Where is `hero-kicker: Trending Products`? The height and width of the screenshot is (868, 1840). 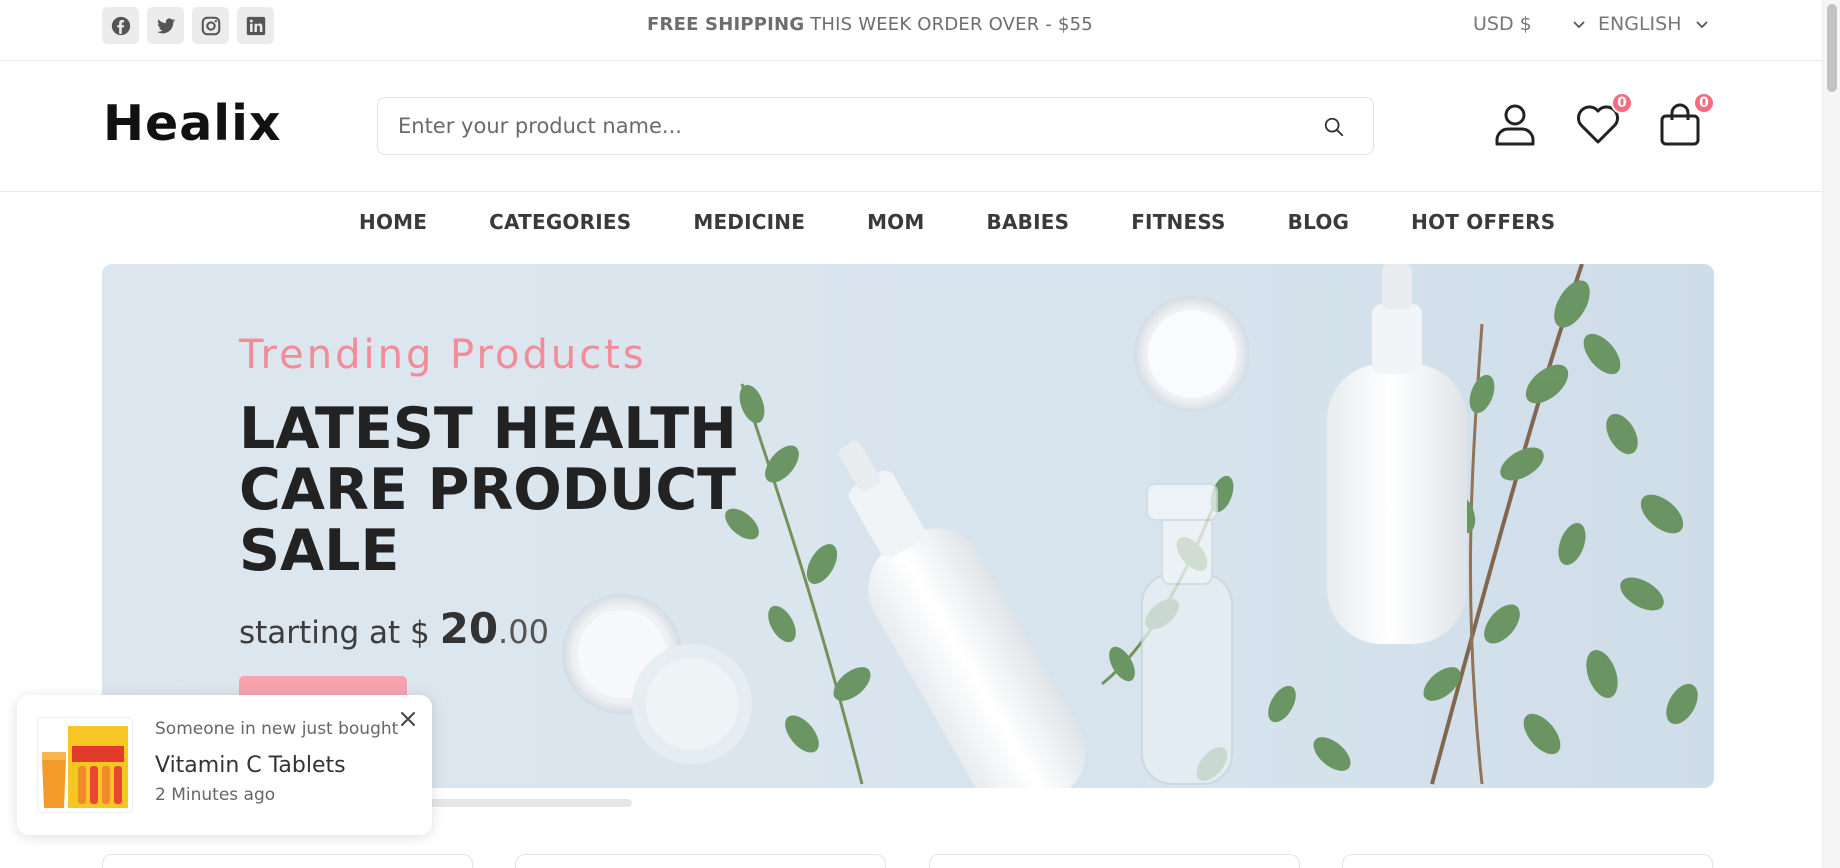
hero-kicker: Trending Products is located at coordinates (443, 355).